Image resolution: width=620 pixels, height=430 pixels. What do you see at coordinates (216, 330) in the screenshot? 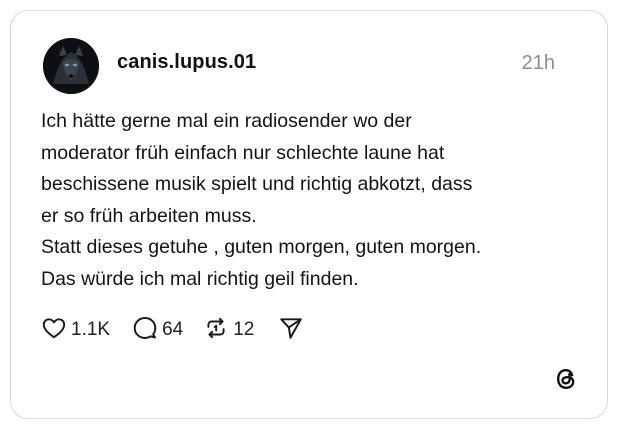
I see `repost-icon` at bounding box center [216, 330].